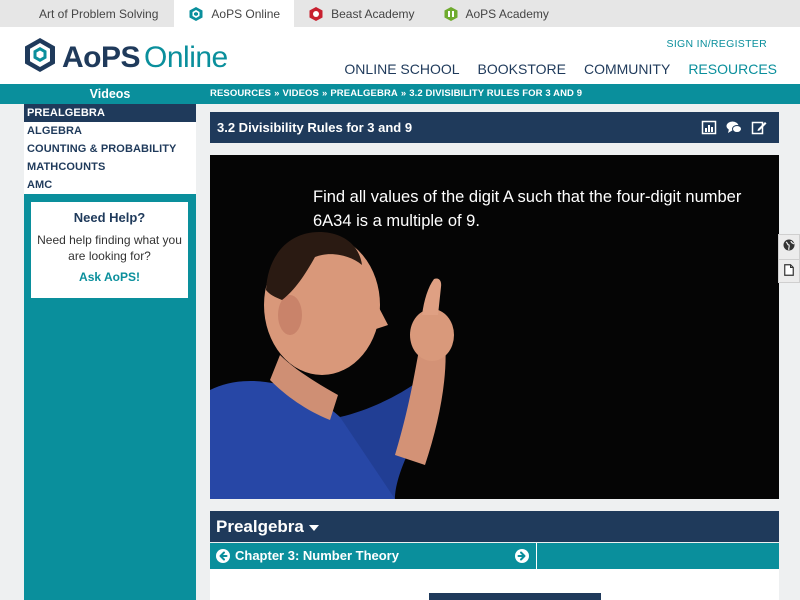  I want to click on next-chapter-button, so click(522, 556).